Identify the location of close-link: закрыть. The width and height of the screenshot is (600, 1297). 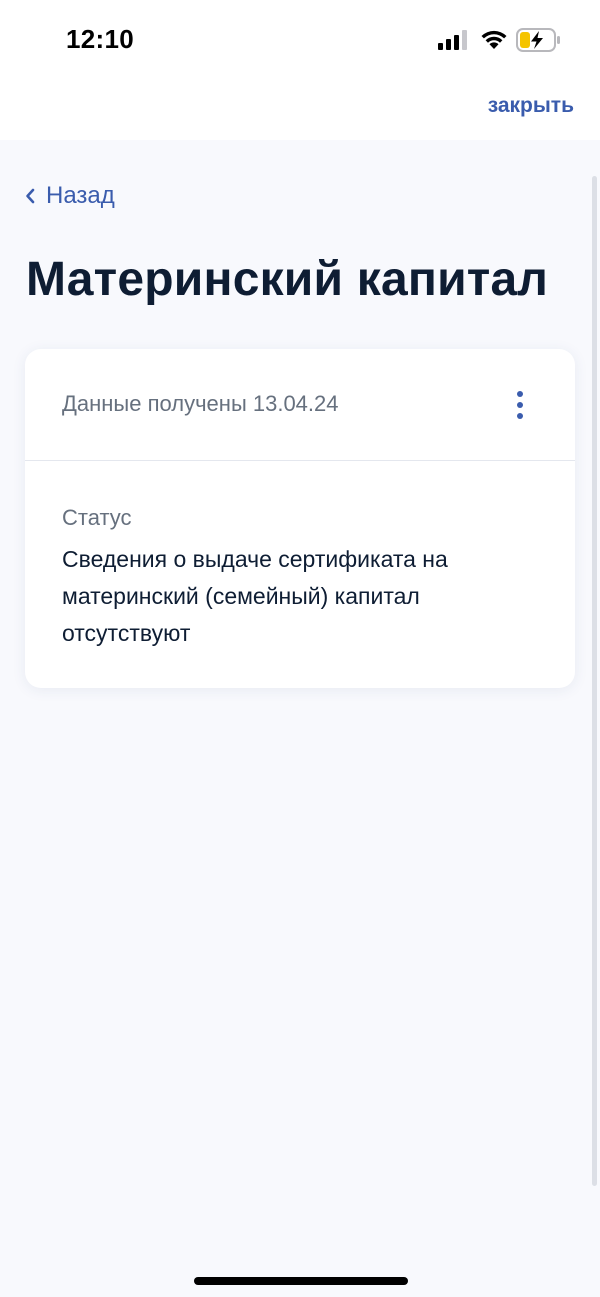
(531, 106).